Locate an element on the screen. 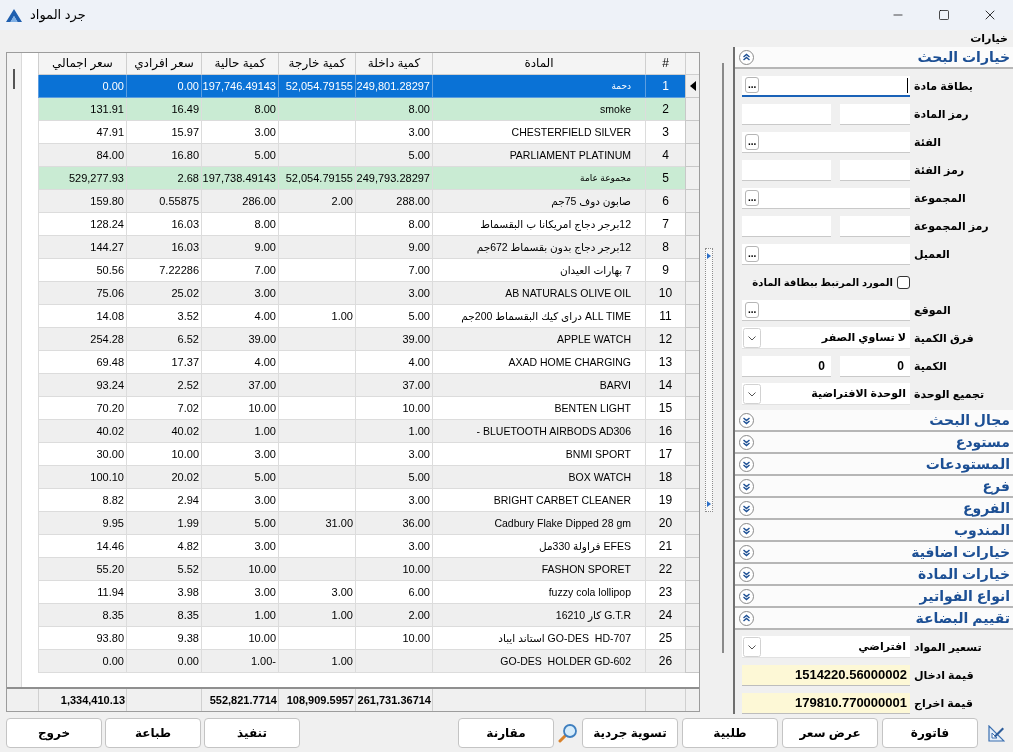 The width and height of the screenshot is (1013, 752). field-label: رمز الفئة is located at coordinates (939, 170).